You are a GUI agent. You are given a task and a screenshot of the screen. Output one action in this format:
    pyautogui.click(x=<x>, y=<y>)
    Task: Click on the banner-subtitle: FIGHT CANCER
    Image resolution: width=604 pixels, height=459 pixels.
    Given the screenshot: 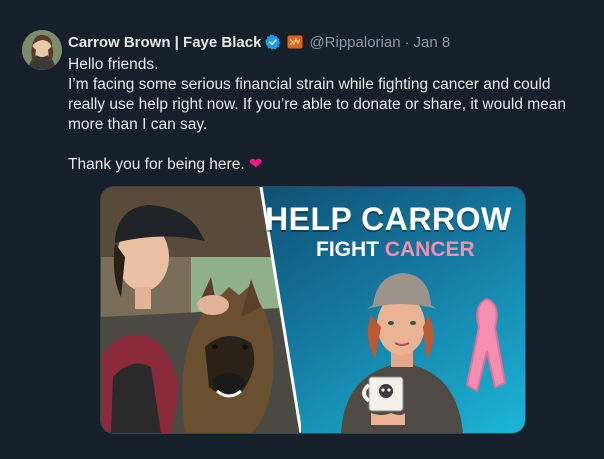 What is the action you would take?
    pyautogui.click(x=395, y=250)
    